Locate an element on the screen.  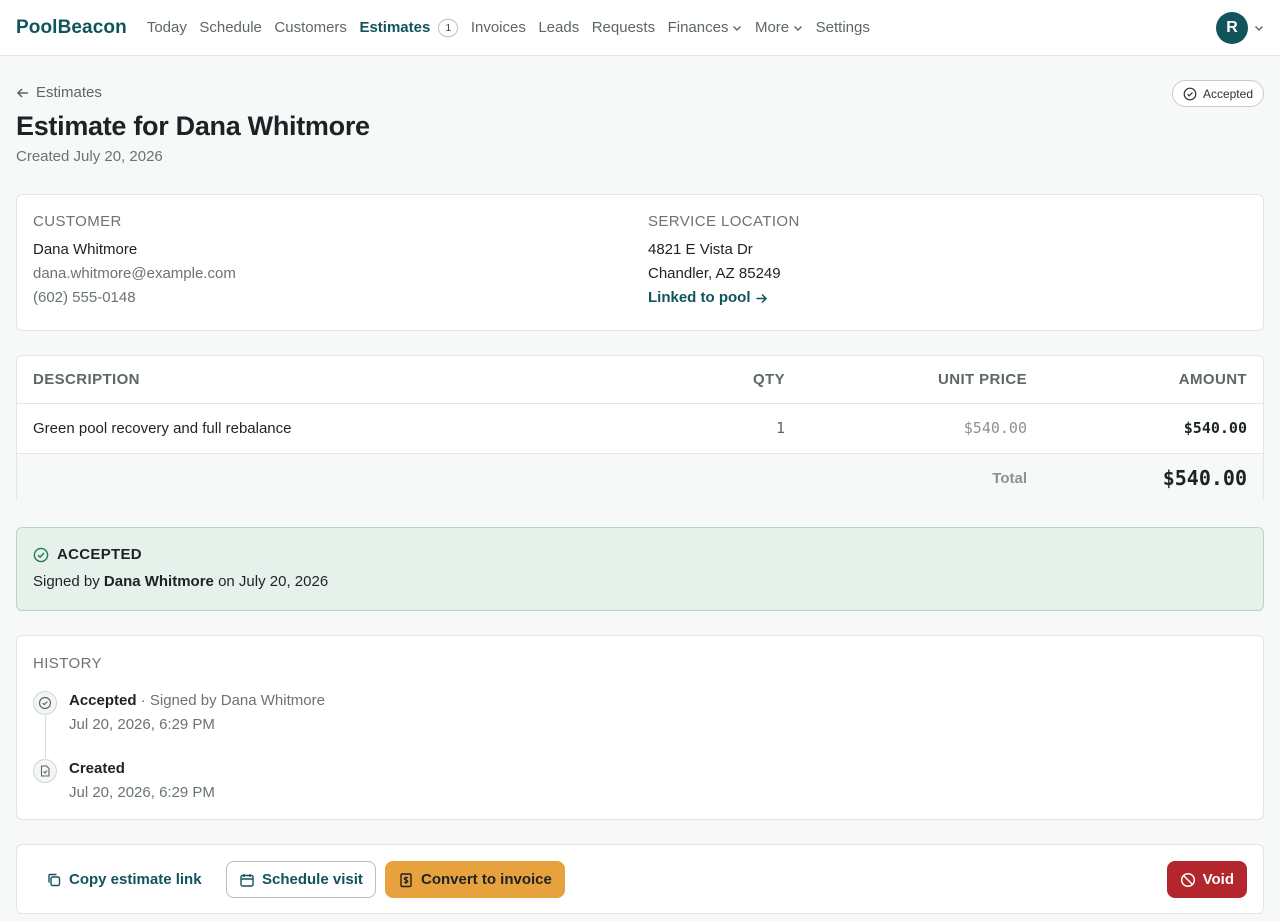
nav-item-leads: Leads is located at coordinates (558, 27).